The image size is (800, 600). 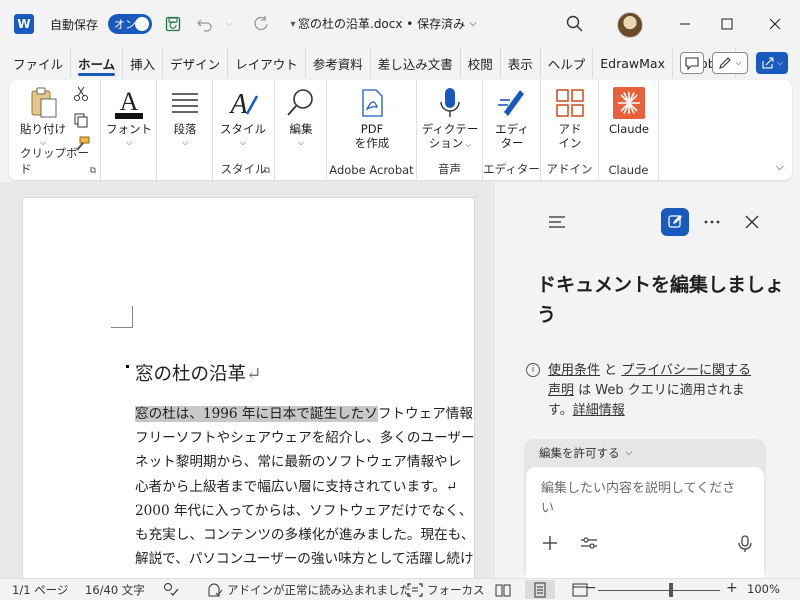 I want to click on paragraph-label: 段落, so click(x=185, y=129).